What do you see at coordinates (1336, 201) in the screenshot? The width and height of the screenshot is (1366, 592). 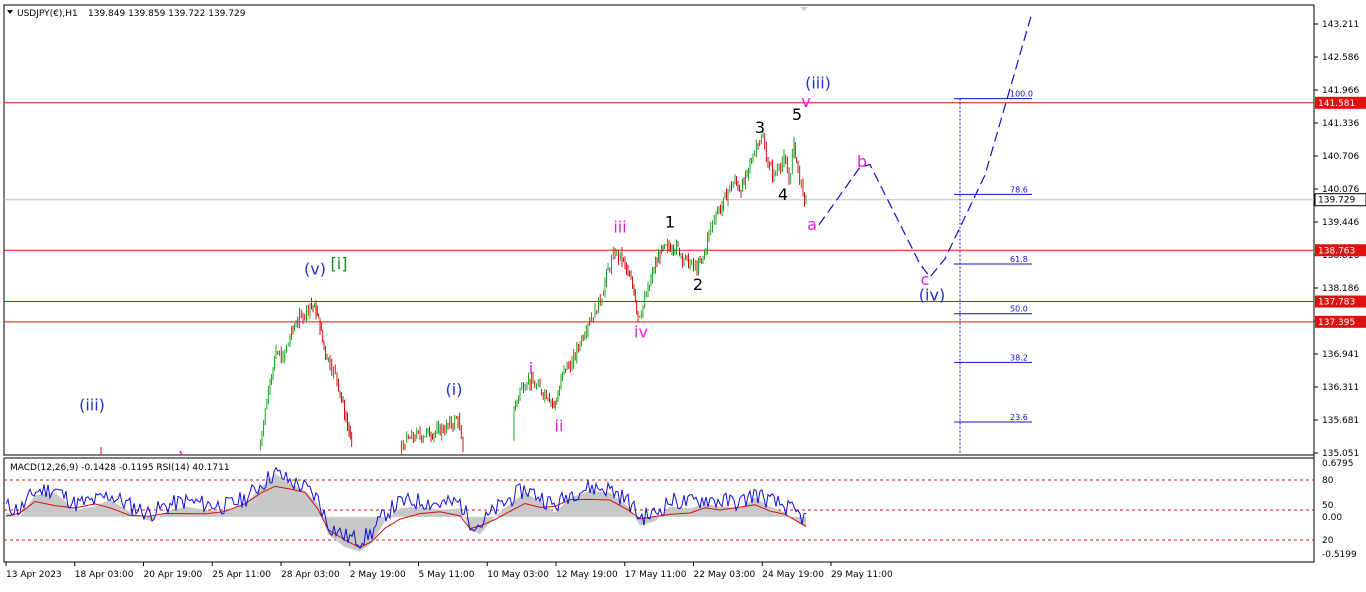 I see `last-price-tag-label: 139.729` at bounding box center [1336, 201].